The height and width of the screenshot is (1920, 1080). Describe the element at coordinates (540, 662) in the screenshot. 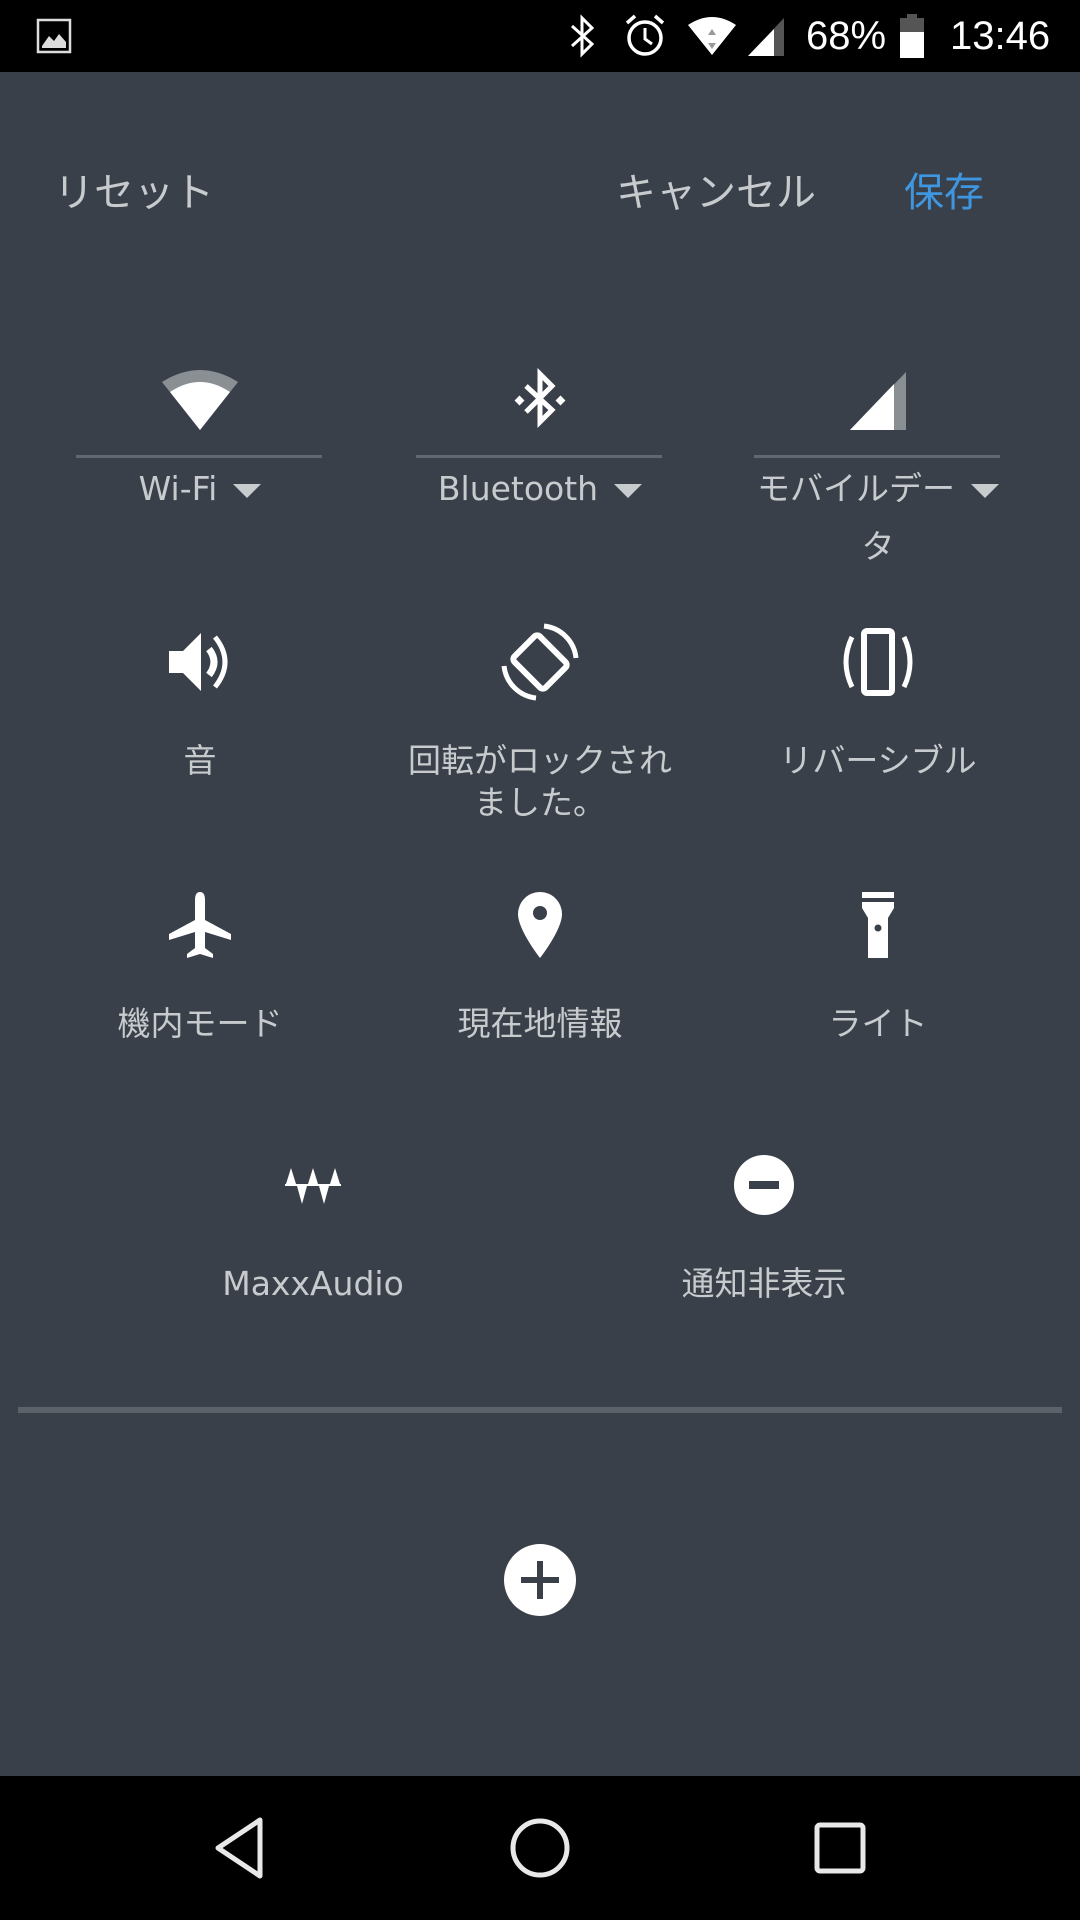

I see `screen-rotation-icon` at that location.